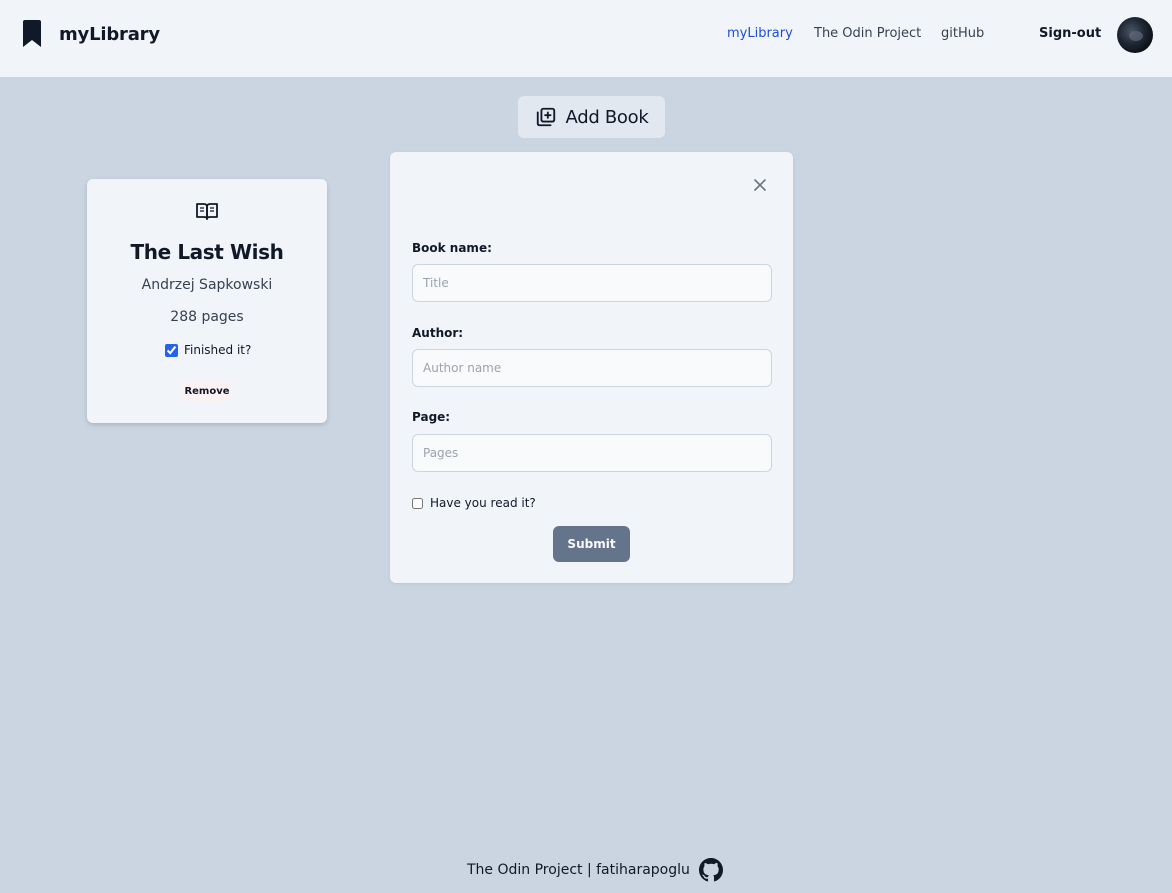 The height and width of the screenshot is (893, 1172). What do you see at coordinates (218, 350) in the screenshot?
I see `finished-label: Finished it?` at bounding box center [218, 350].